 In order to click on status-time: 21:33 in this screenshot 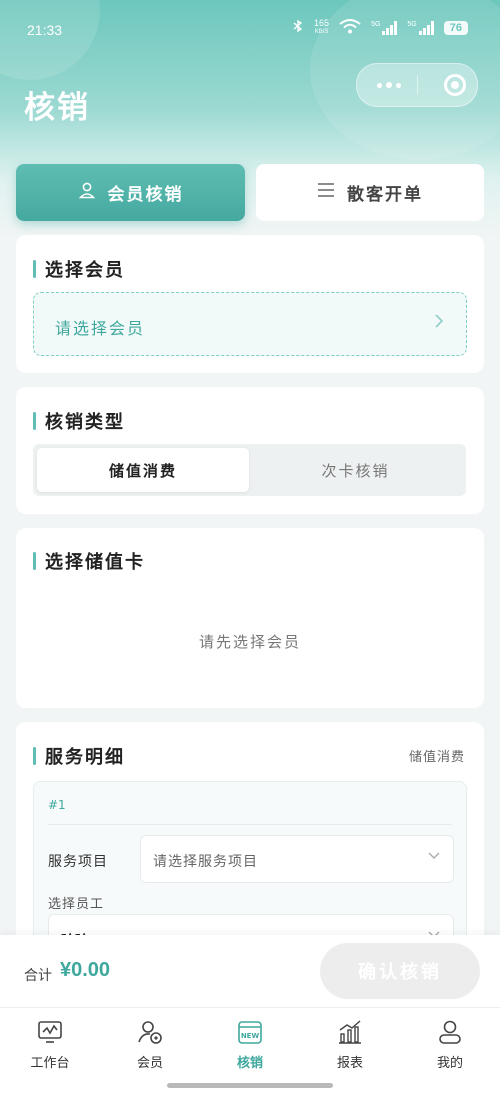, I will do `click(45, 30)`.